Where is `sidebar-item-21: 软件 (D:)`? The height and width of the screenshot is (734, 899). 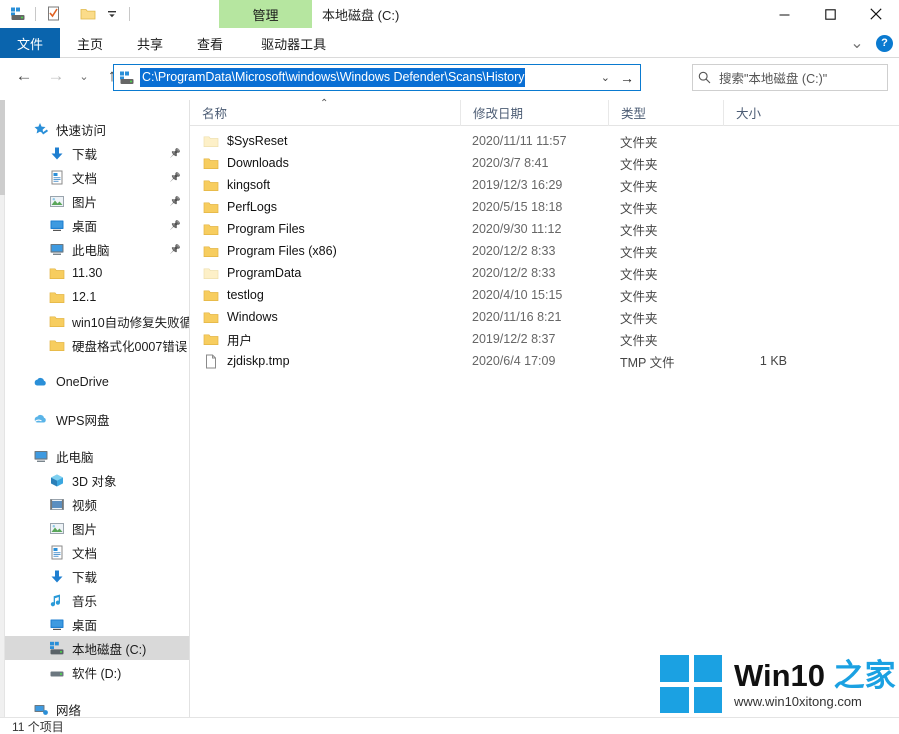
sidebar-item-21: 软件 (D:) is located at coordinates (97, 672).